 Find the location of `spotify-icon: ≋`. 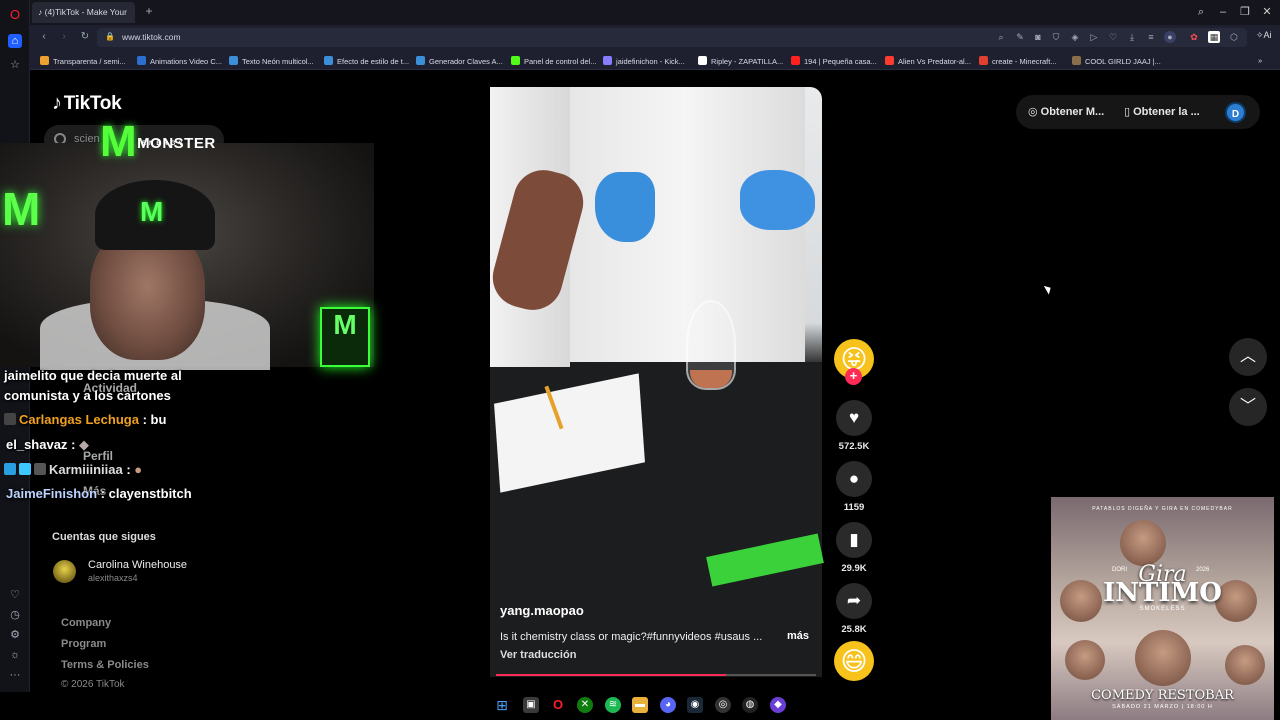

spotify-icon: ≋ is located at coordinates (613, 705).